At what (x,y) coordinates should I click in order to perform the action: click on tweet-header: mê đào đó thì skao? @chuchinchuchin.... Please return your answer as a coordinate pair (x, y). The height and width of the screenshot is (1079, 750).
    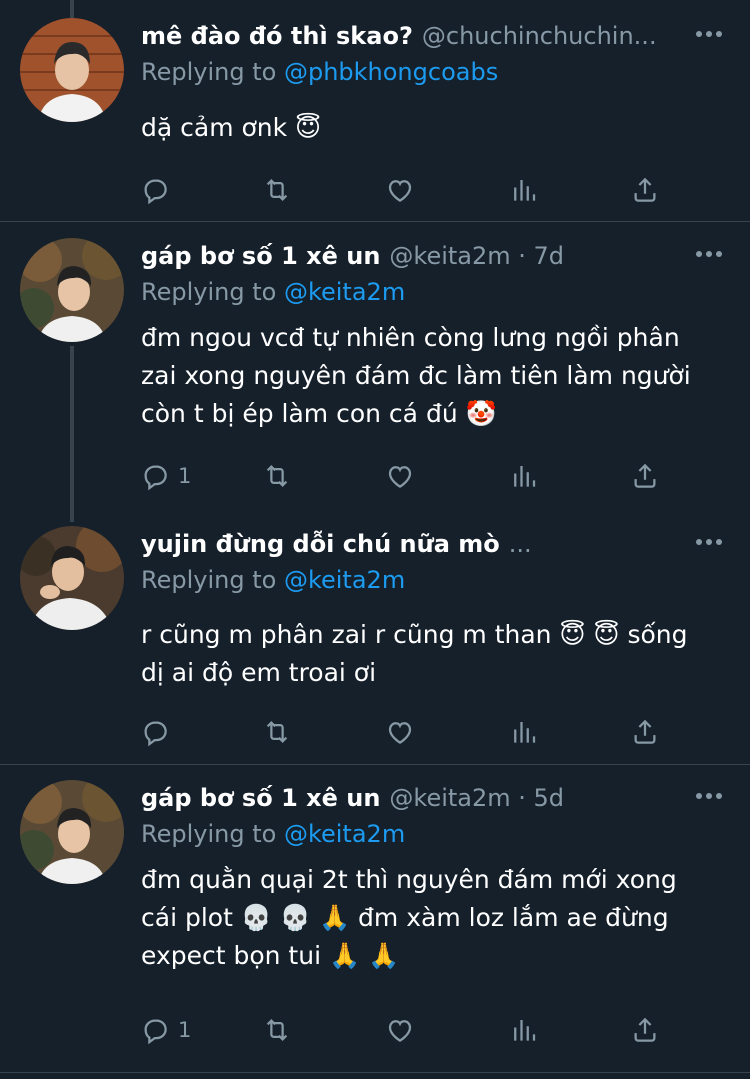
    Looking at the image, I should click on (410, 36).